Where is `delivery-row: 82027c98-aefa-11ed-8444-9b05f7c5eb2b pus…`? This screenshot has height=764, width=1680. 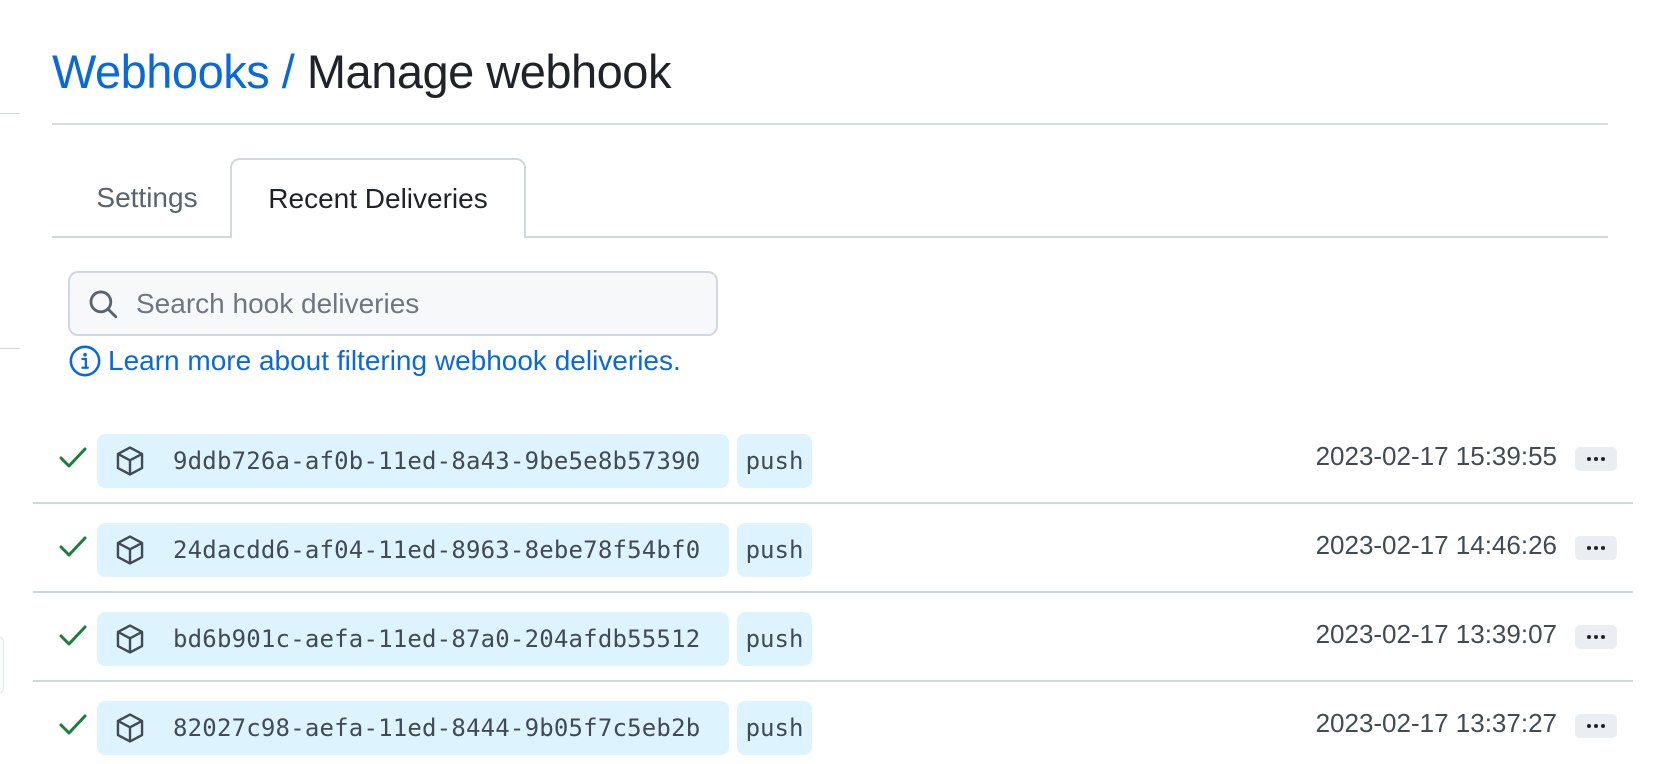
delivery-row: 82027c98-aefa-11ed-8444-9b05f7c5eb2b pus… is located at coordinates (833, 723).